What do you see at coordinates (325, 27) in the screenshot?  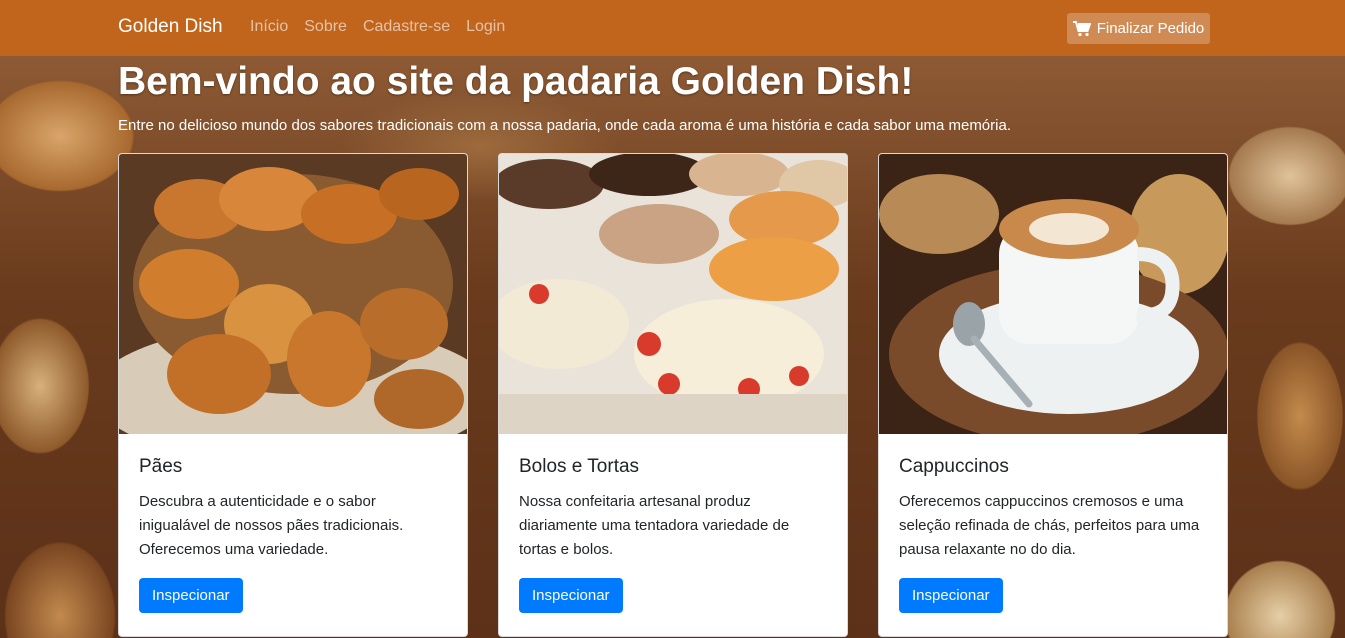 I see `nav-link-sobre: Sobre` at bounding box center [325, 27].